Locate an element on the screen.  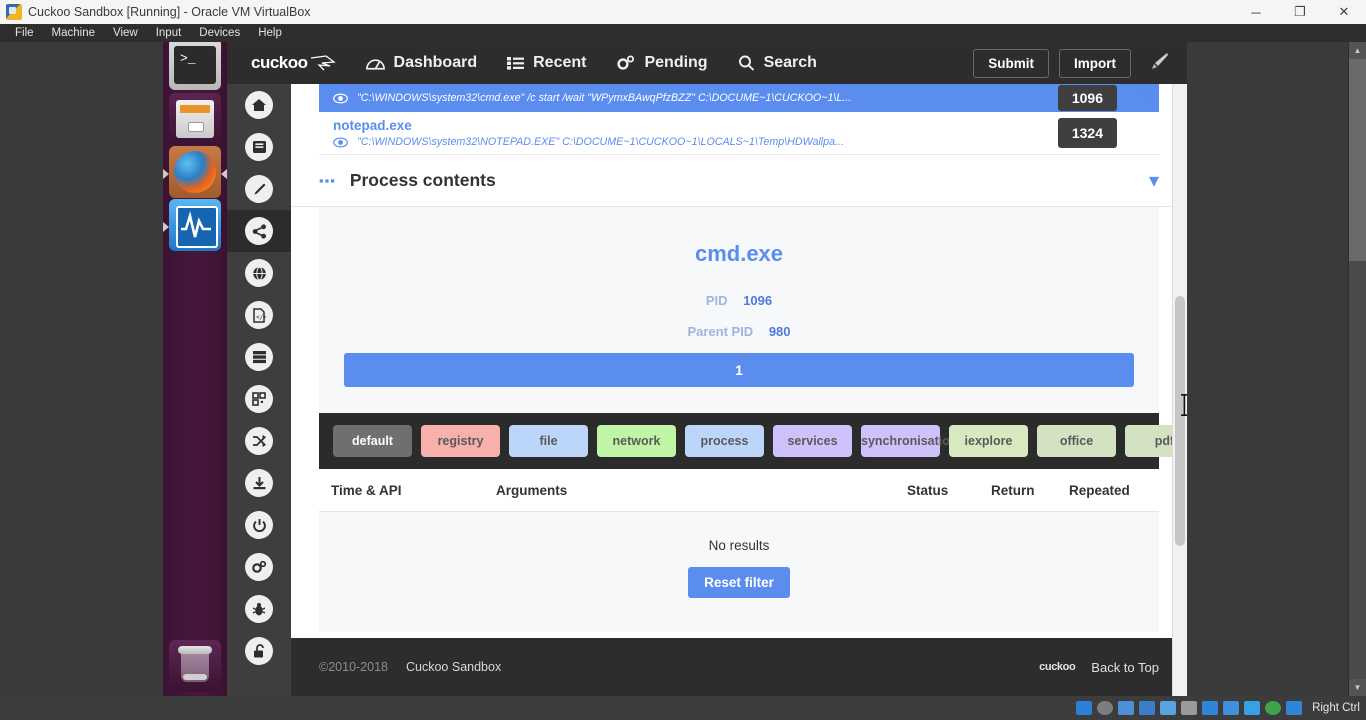
rail-item-export is located at coordinates (259, 399).